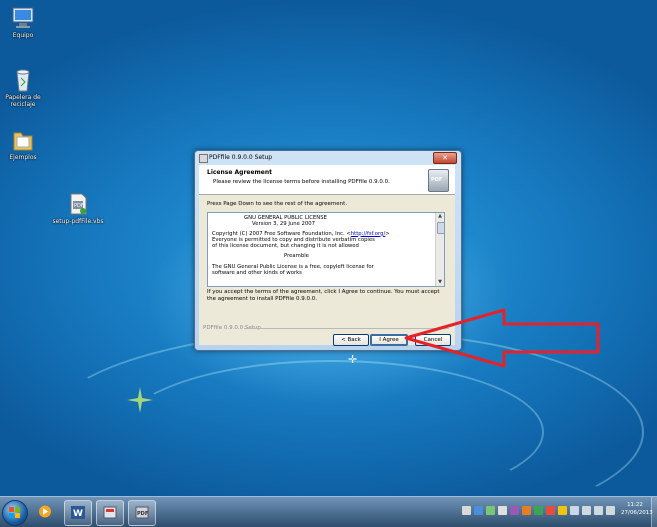 This screenshot has width=657, height=527. I want to click on clock-date: 27/06/2013, so click(637, 513).